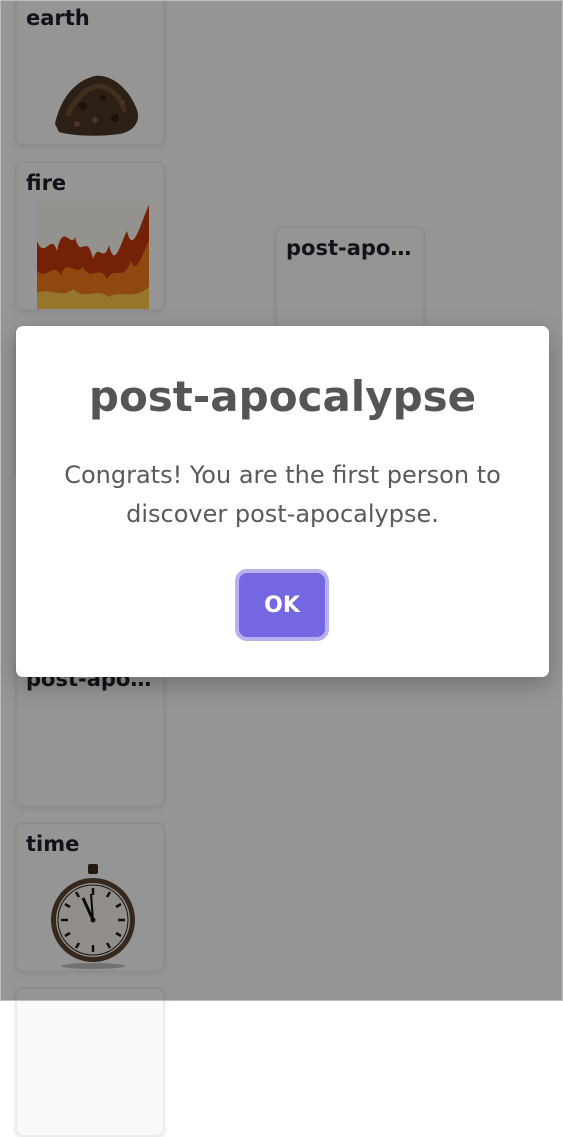  I want to click on ok-button: OK, so click(282, 605).